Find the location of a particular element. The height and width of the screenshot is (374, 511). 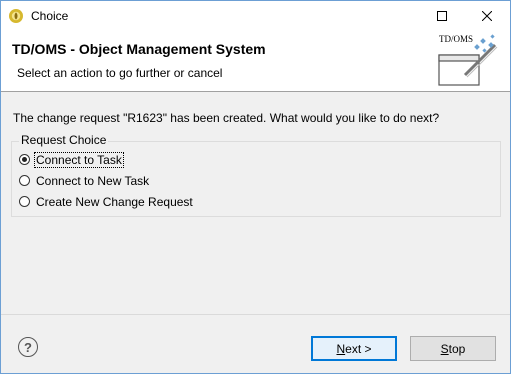

footer-separator is located at coordinates (255, 314).